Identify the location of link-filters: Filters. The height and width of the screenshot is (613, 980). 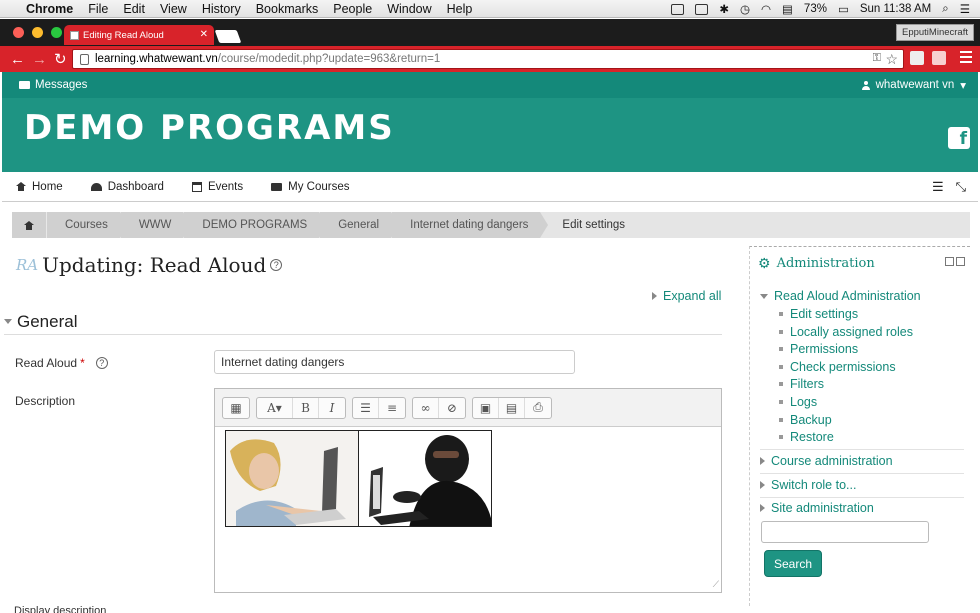
(801, 384).